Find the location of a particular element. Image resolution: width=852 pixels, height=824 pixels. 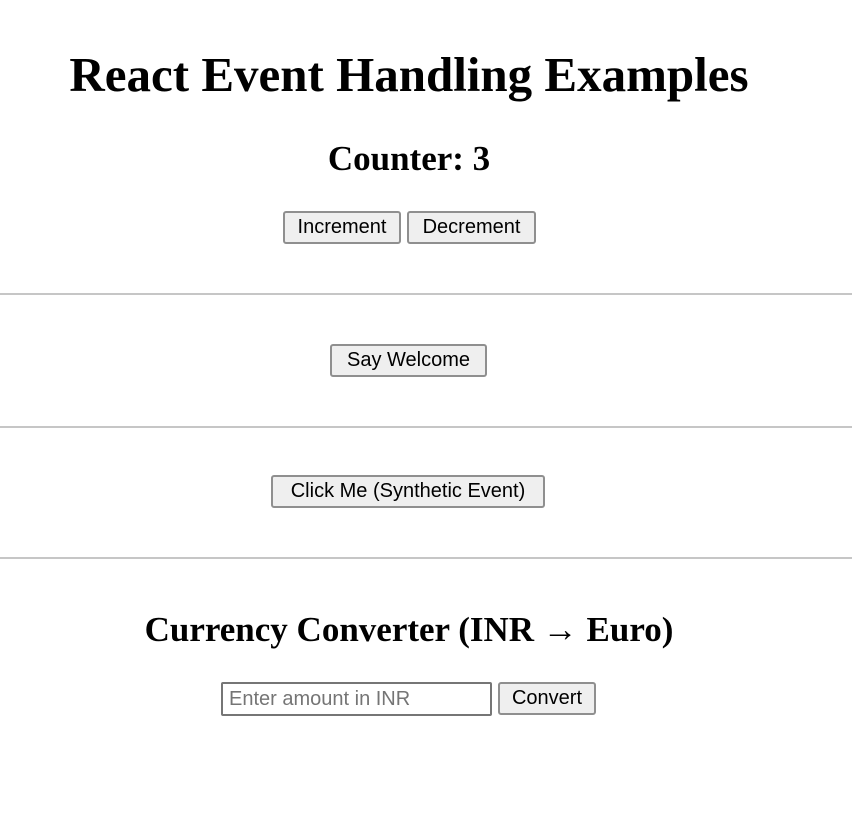

say-welcome-button: Say Welcome is located at coordinates (408, 360).